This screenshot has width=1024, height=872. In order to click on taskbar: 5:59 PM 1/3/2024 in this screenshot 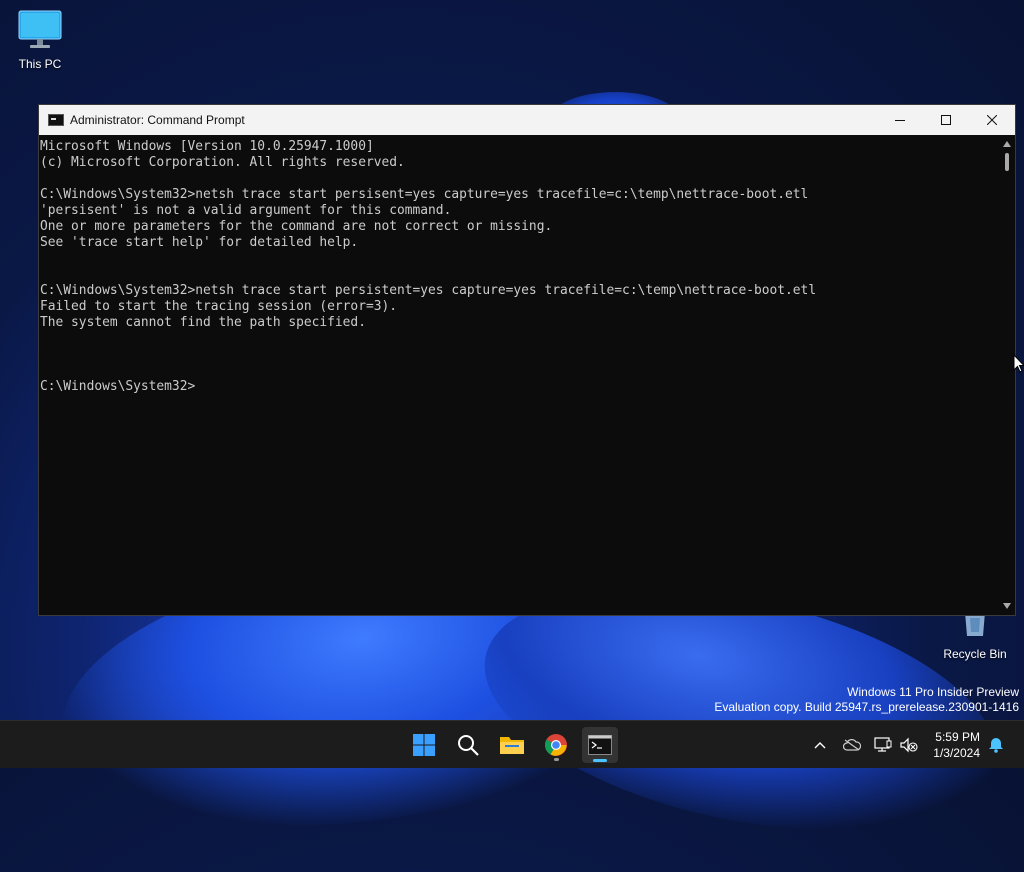, I will do `click(512, 744)`.